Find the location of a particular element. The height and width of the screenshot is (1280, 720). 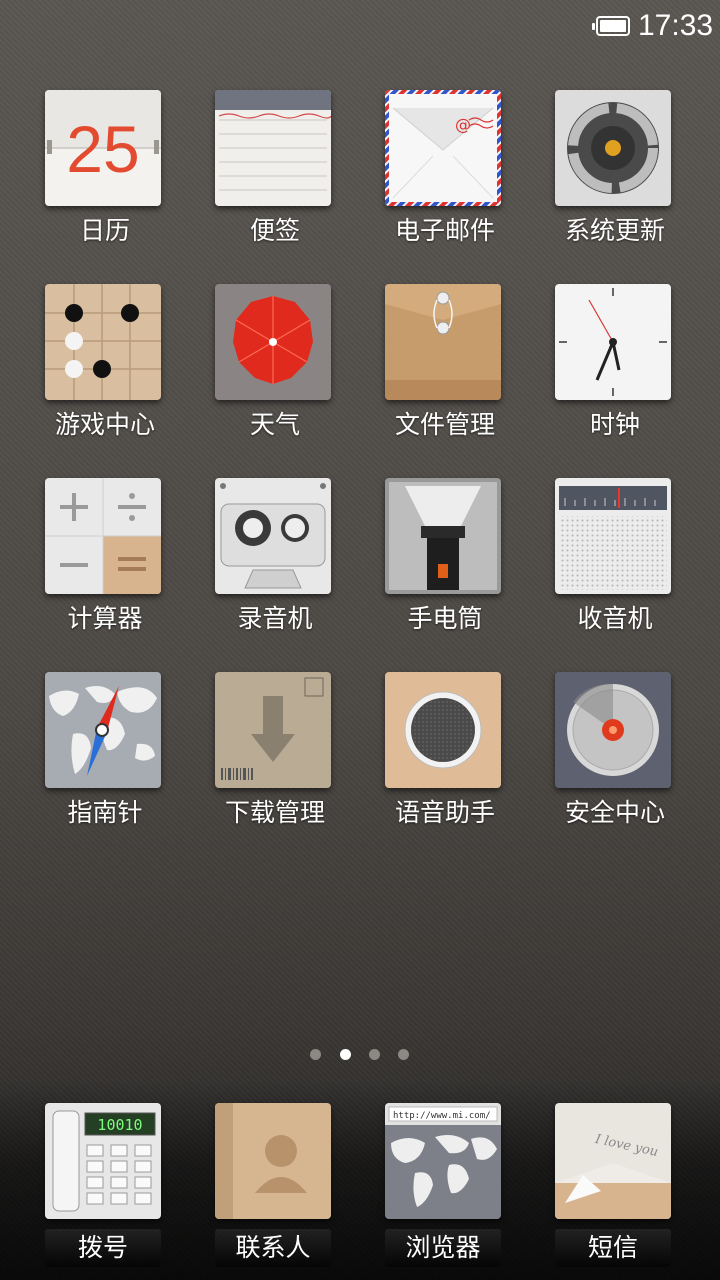

clock-icon is located at coordinates (613, 342).